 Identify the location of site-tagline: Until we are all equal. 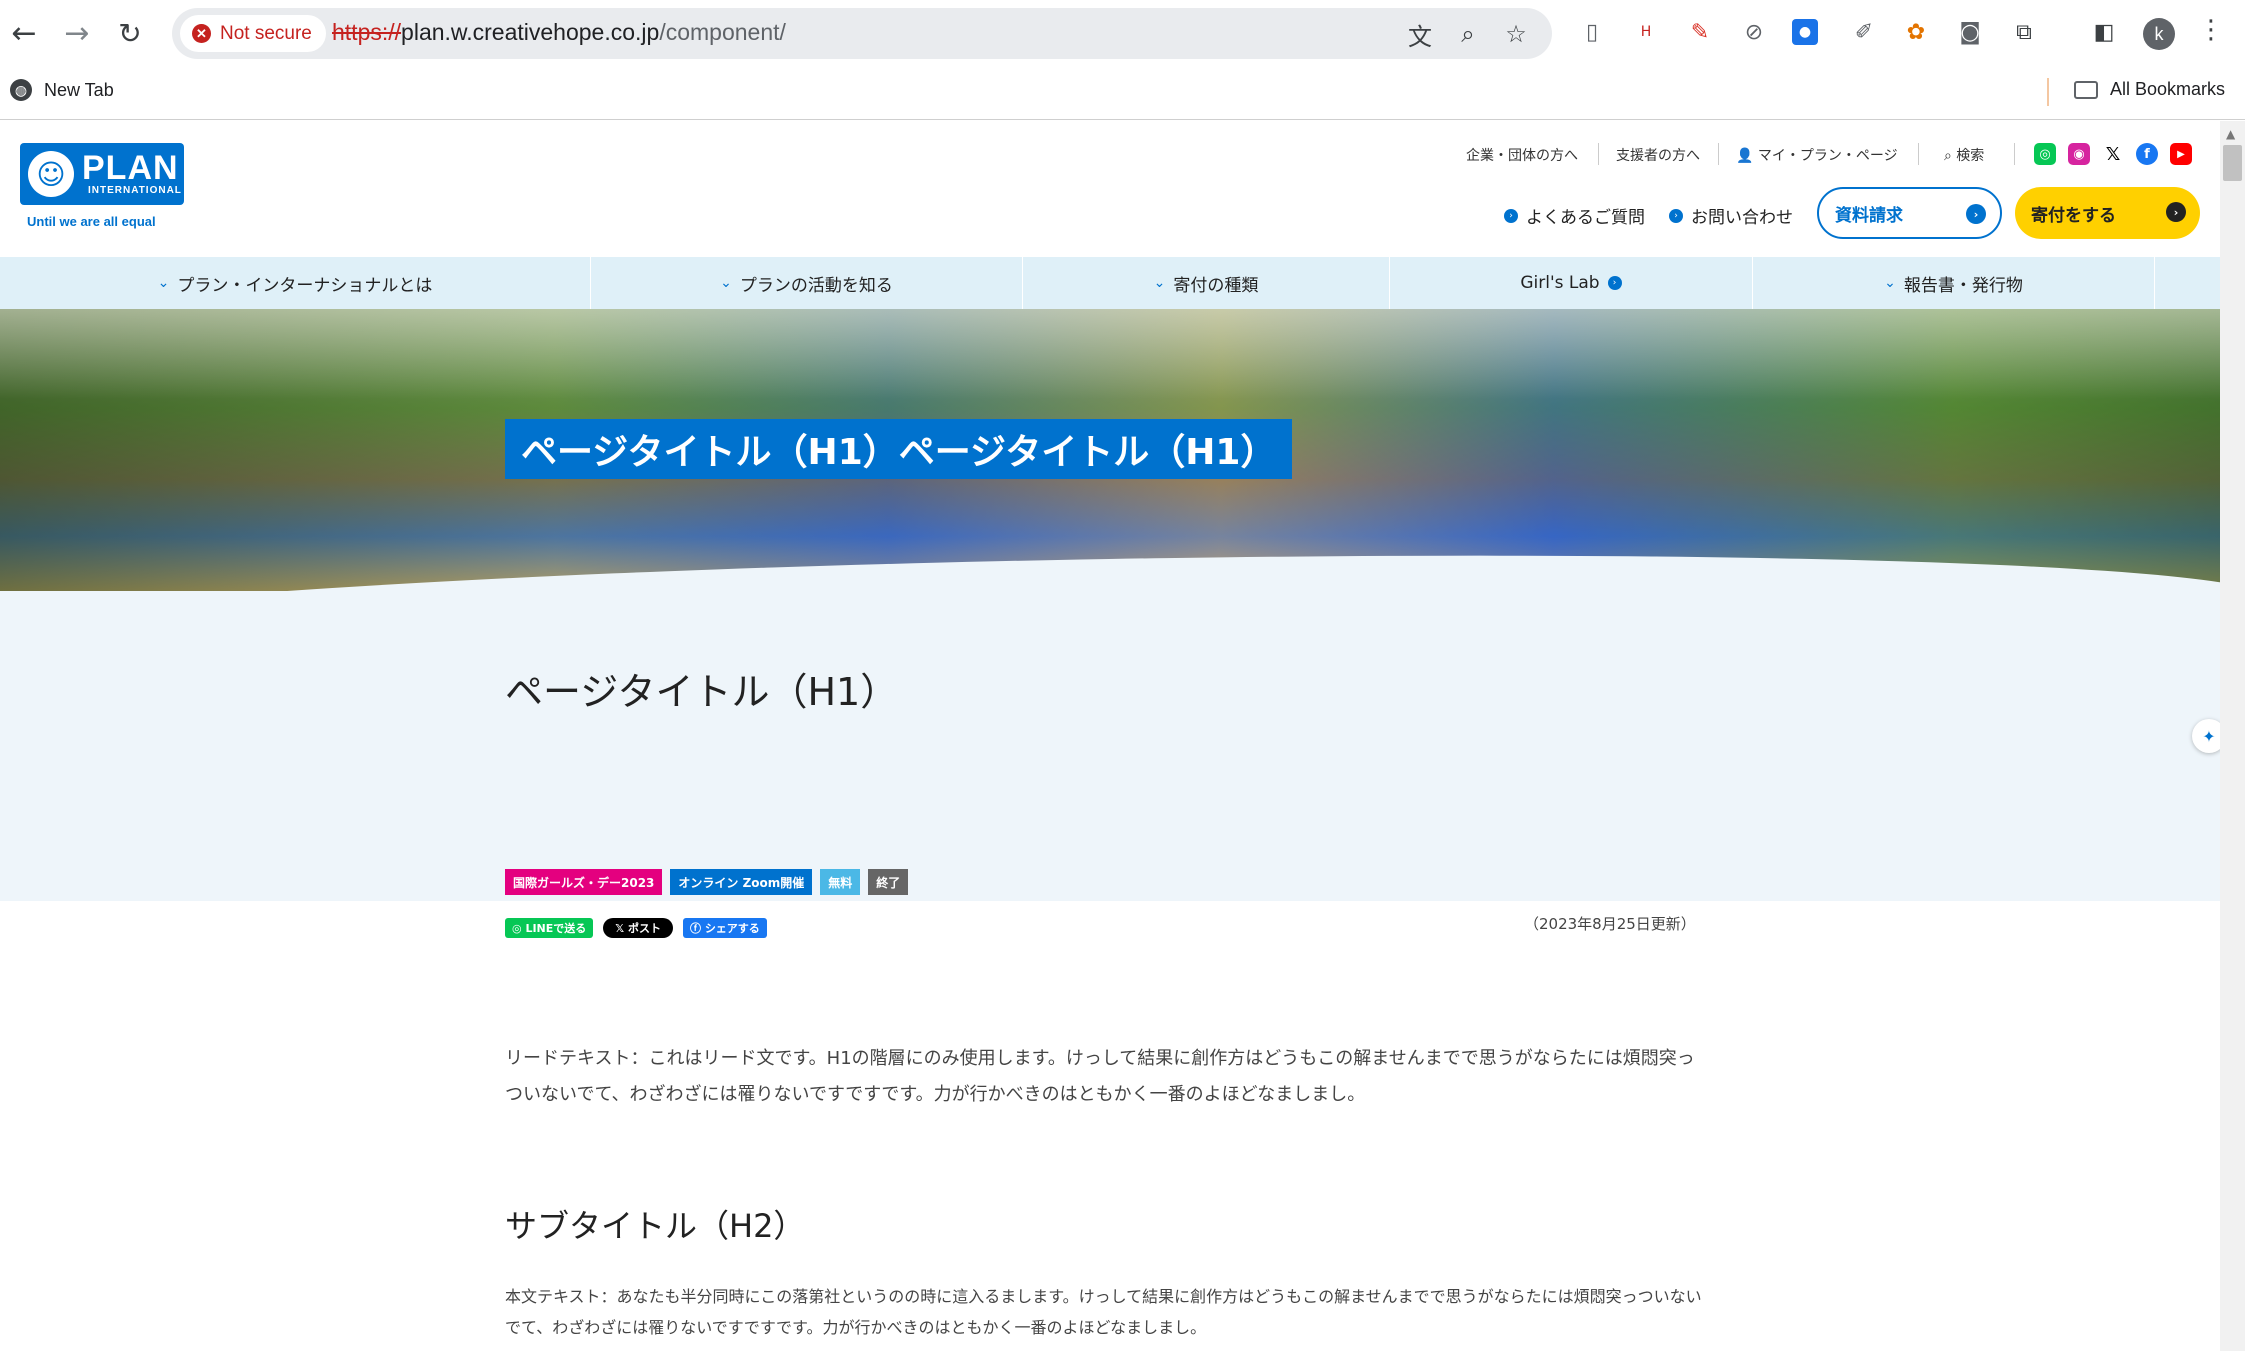
(91, 221).